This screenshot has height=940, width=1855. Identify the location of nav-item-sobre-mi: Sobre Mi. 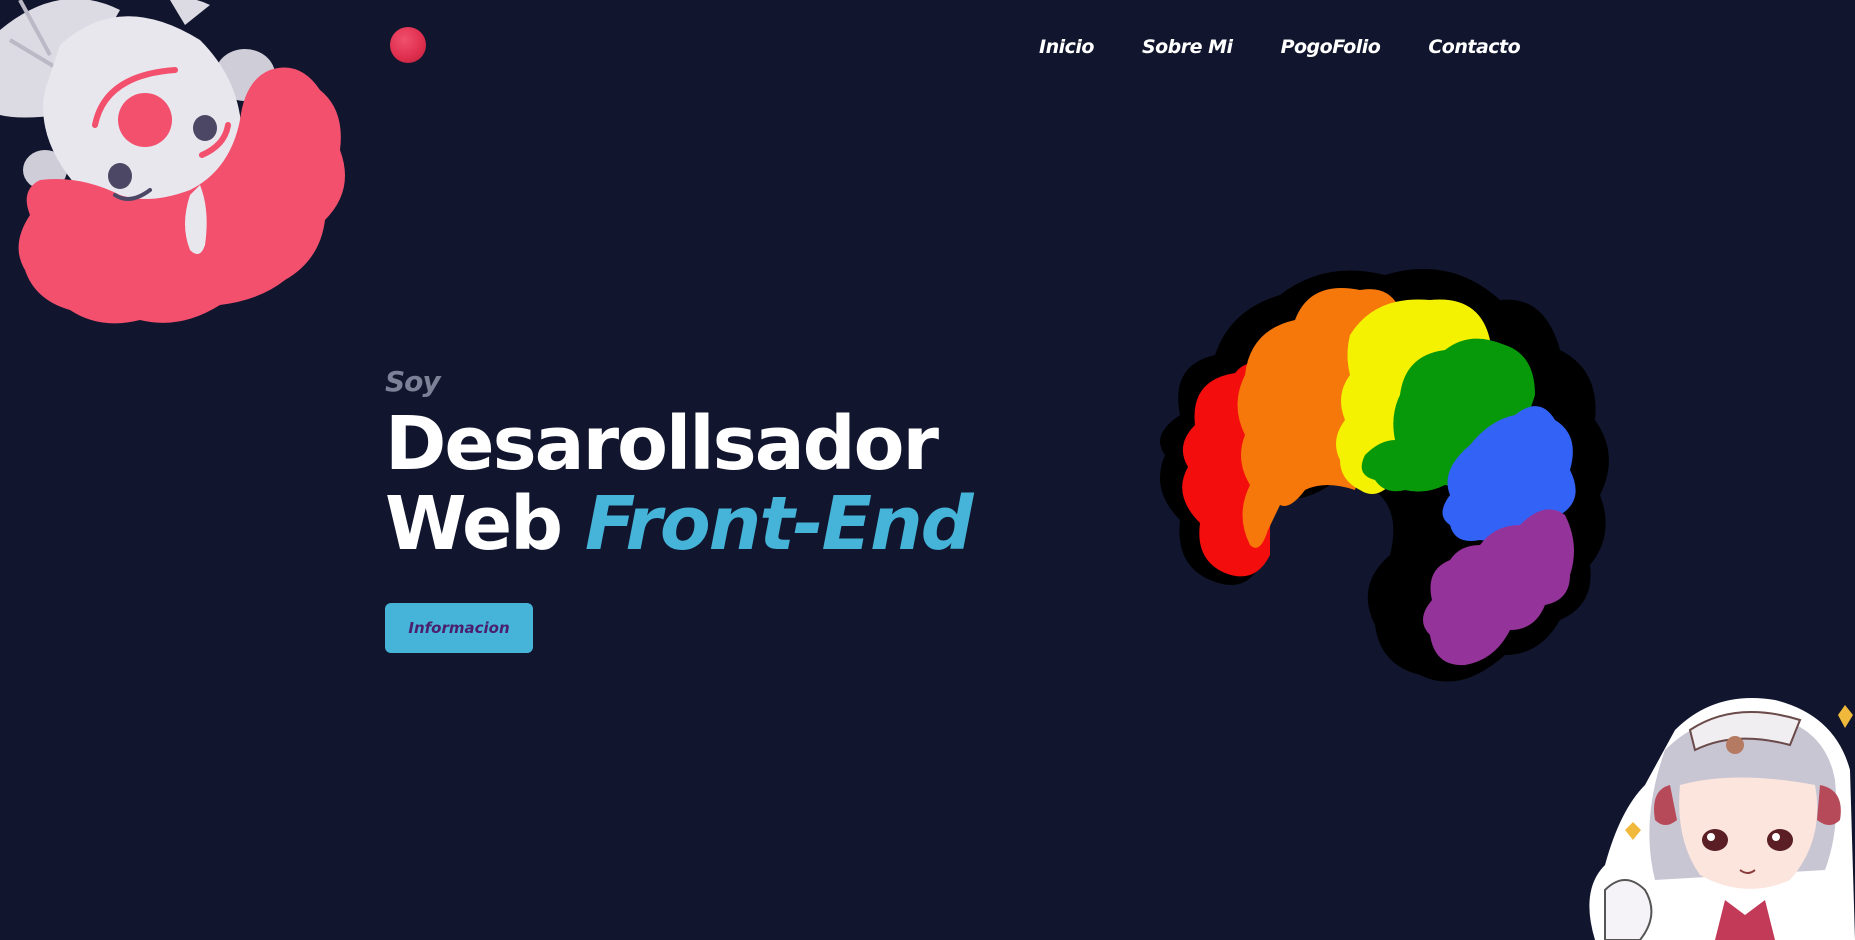
(1187, 47).